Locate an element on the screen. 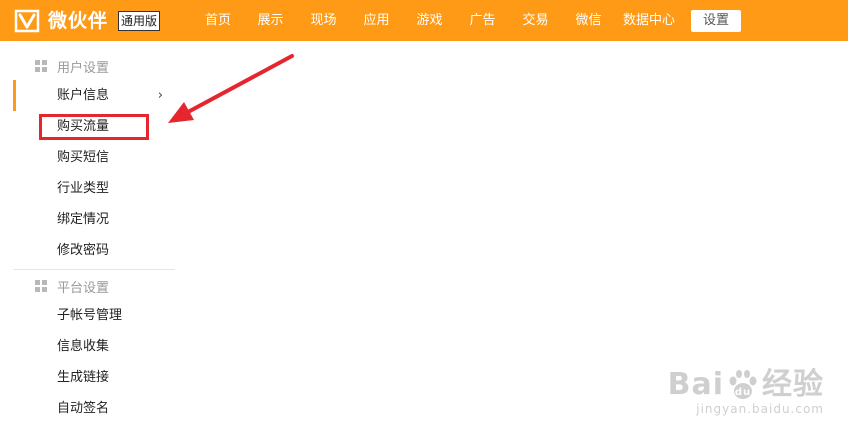 This screenshot has height=427, width=848. sidebar-item-label: 修改密码 is located at coordinates (83, 250).